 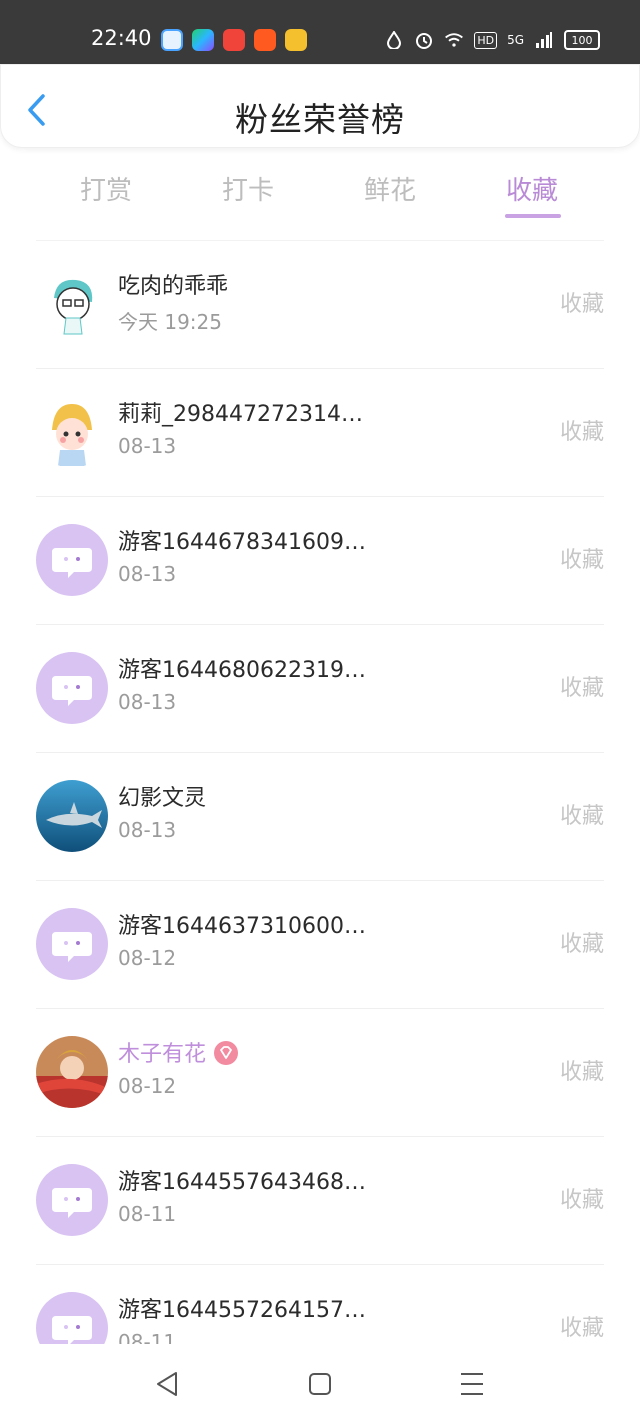 I want to click on favorite-date: 今天 19:25, so click(x=170, y=322).